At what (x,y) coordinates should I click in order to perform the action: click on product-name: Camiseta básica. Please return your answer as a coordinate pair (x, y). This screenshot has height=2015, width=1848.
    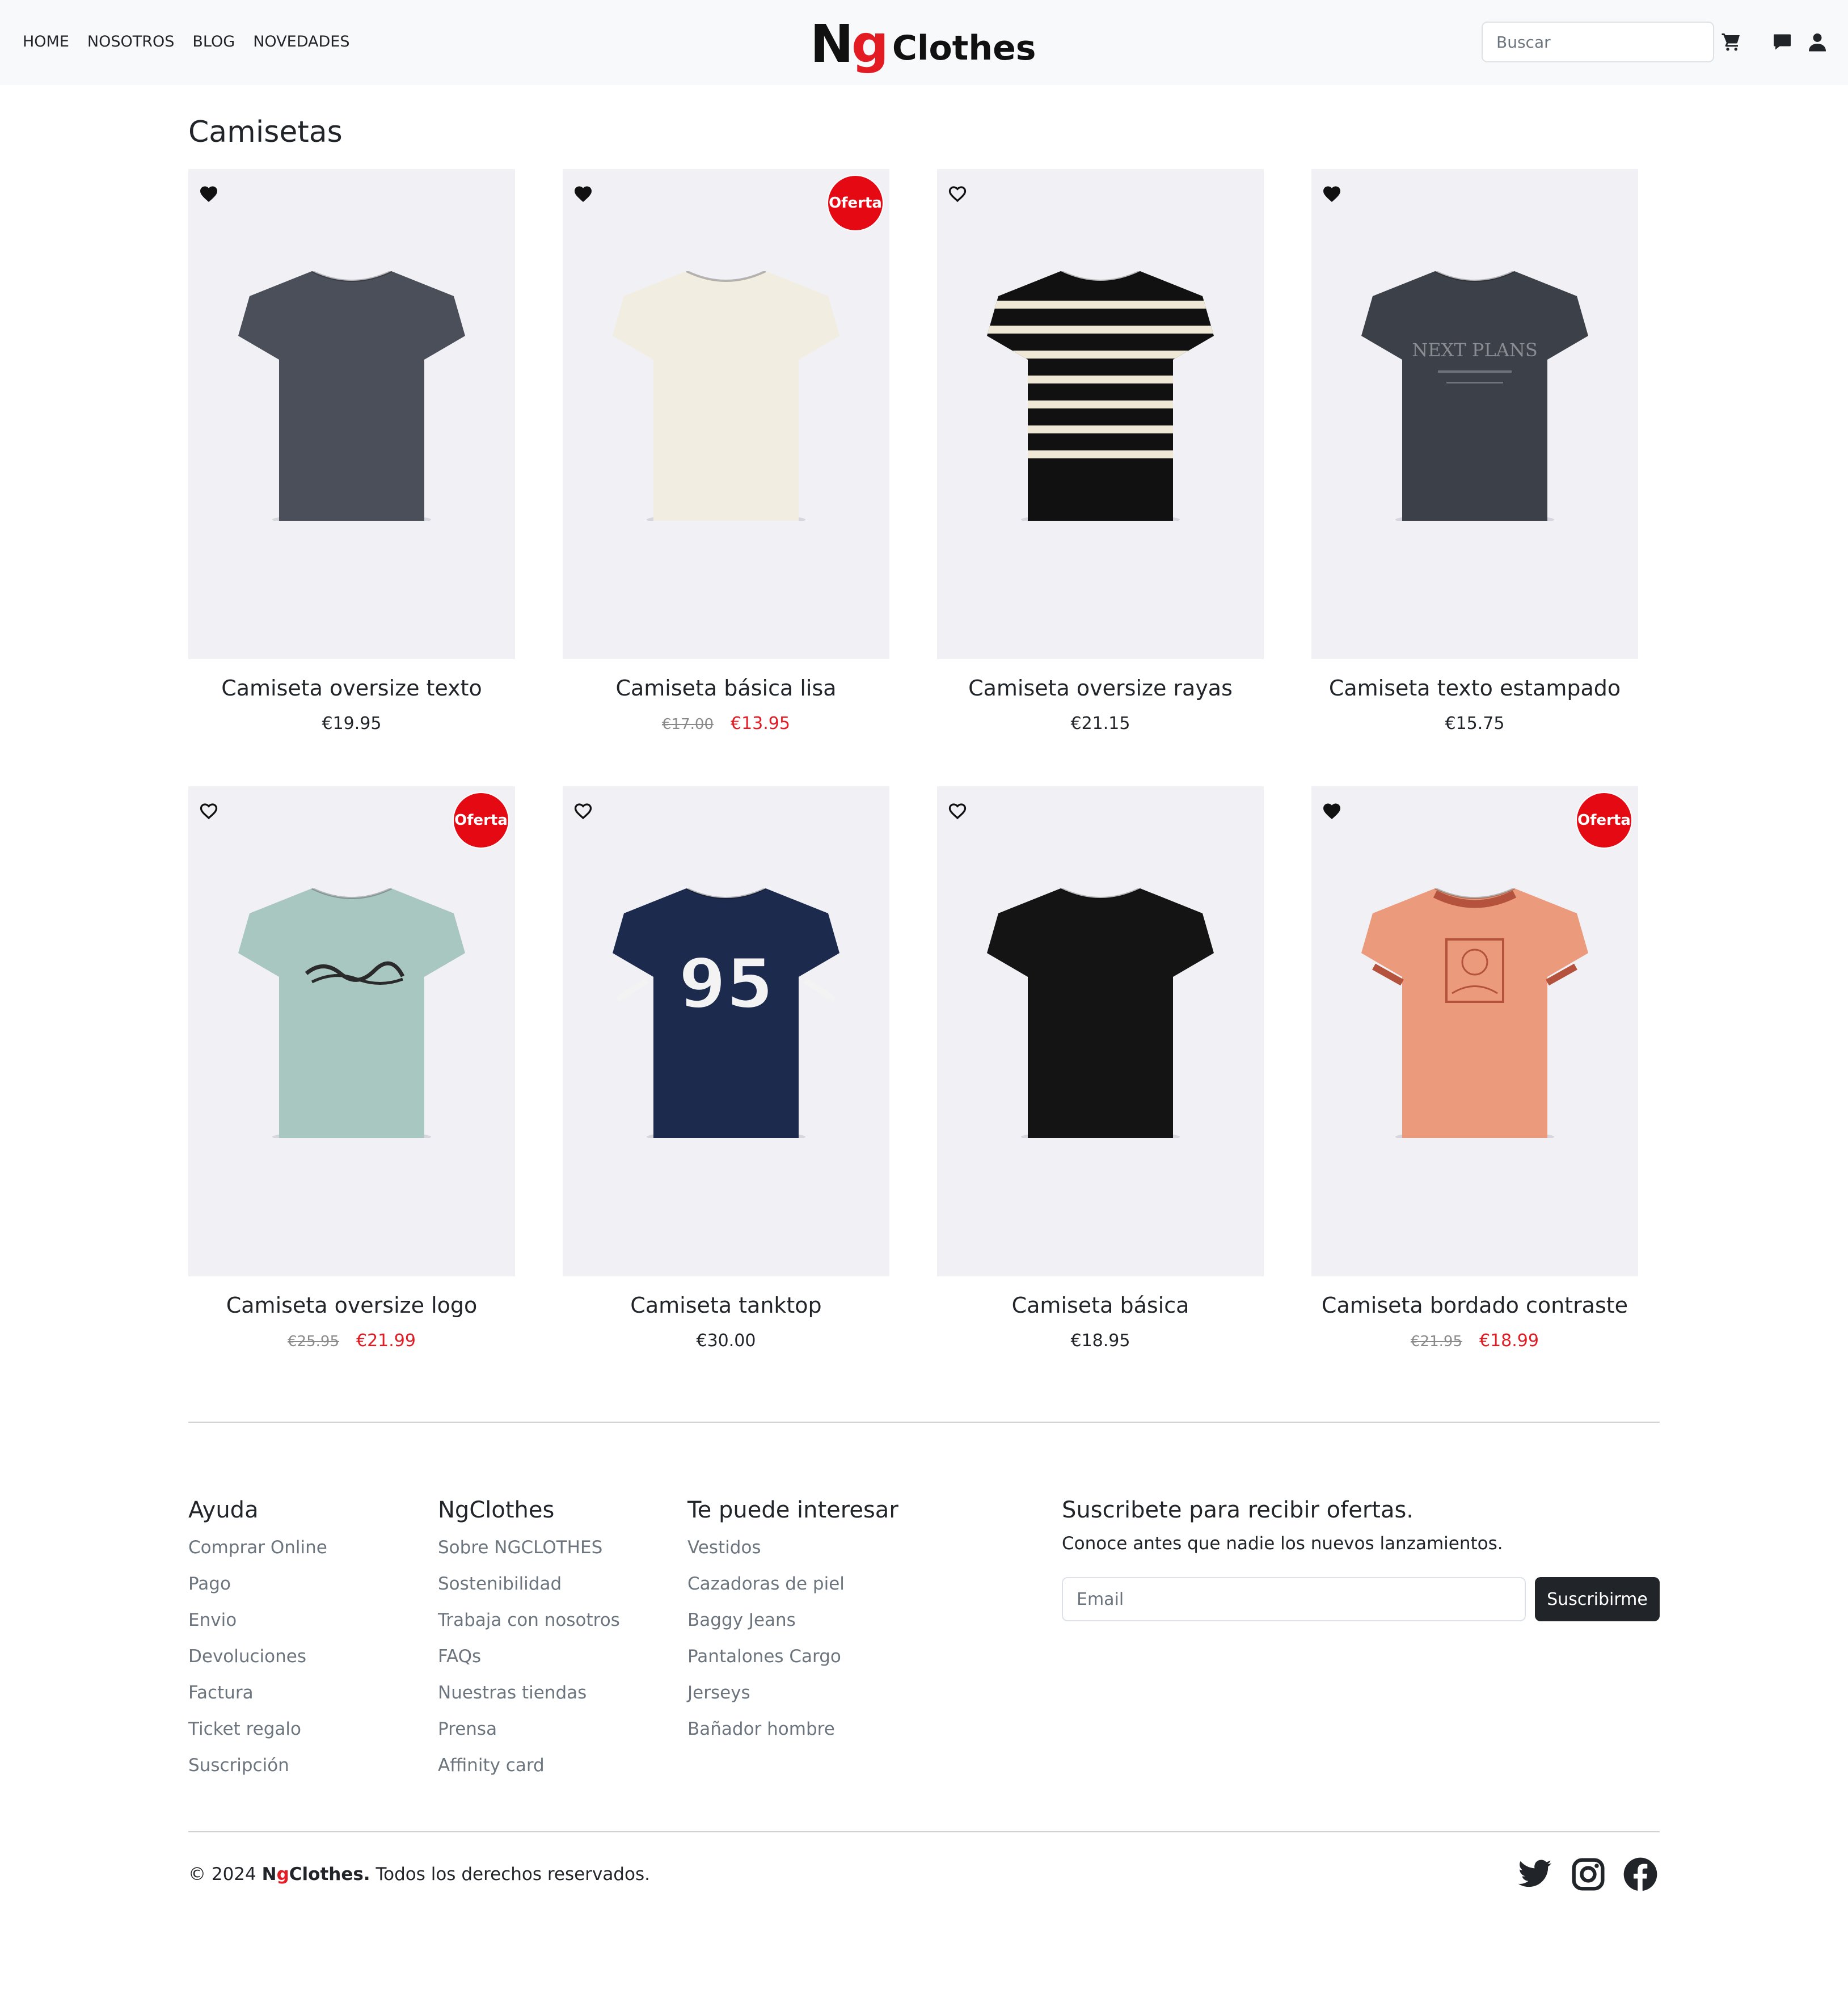
    Looking at the image, I should click on (1100, 1305).